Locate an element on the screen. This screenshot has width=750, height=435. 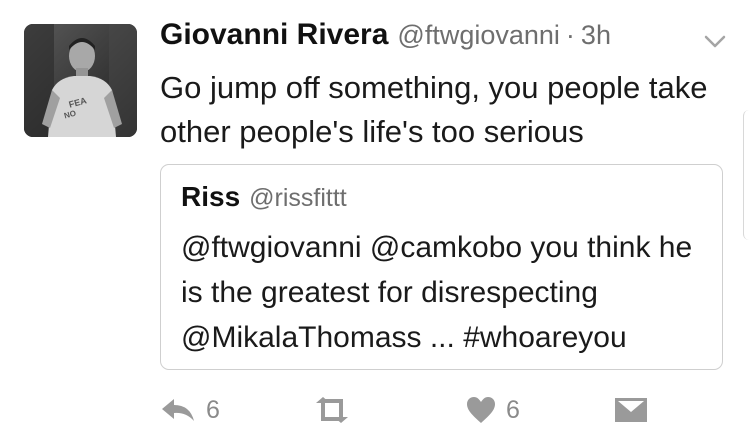
retweet-icon is located at coordinates (332, 410).